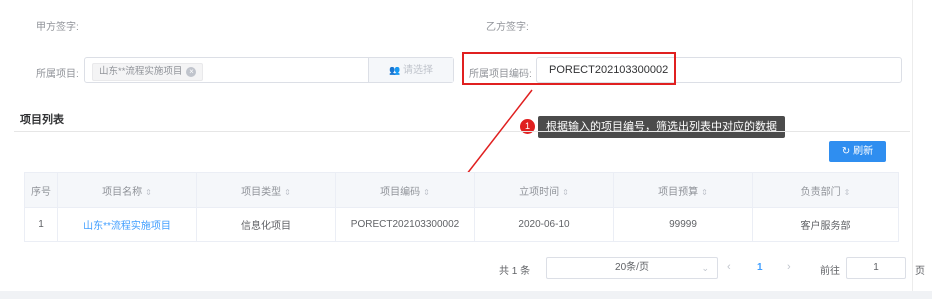  I want to click on page-size-select: 20条/页 ⌄, so click(632, 268).